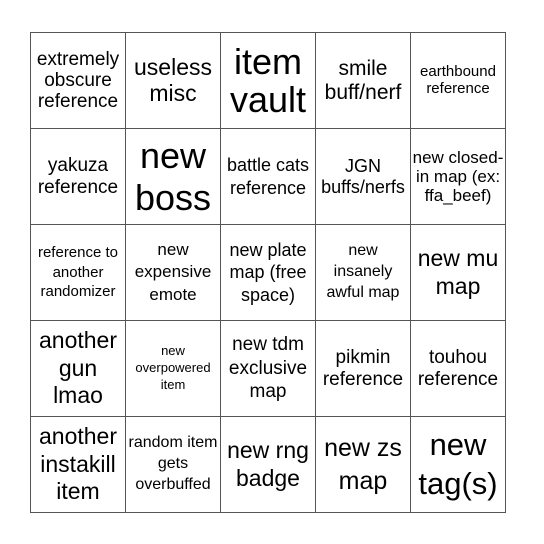 The width and height of the screenshot is (544, 544). I want to click on bingo-cell: new expensive emote, so click(173, 272).